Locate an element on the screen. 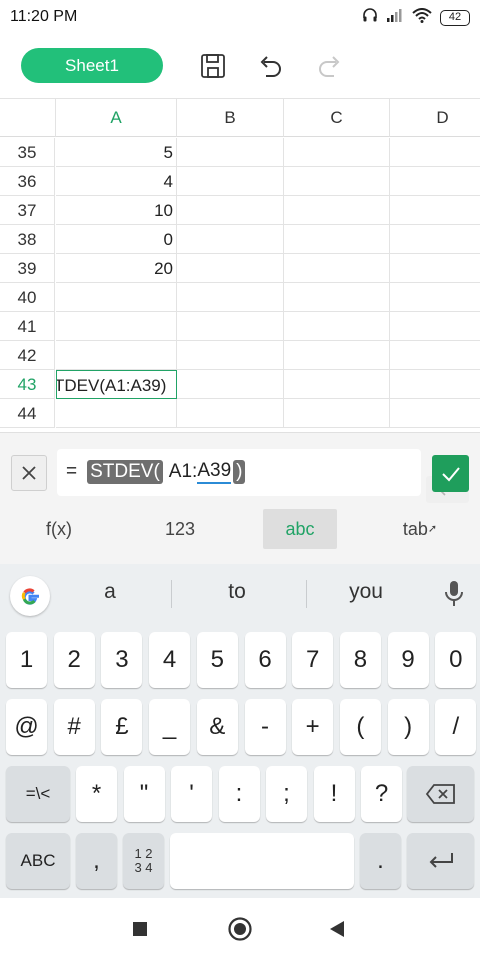 The width and height of the screenshot is (480, 960). grid-cell: 0 is located at coordinates (116, 239).